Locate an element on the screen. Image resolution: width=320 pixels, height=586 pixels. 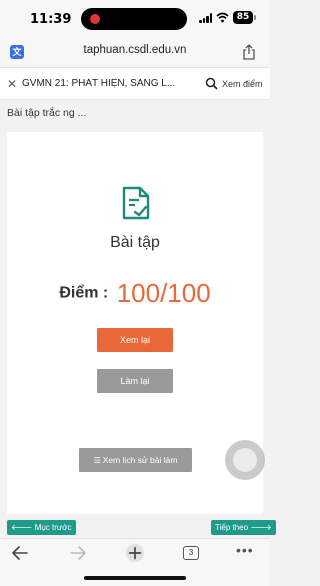
new-tab-icon is located at coordinates (135, 553).